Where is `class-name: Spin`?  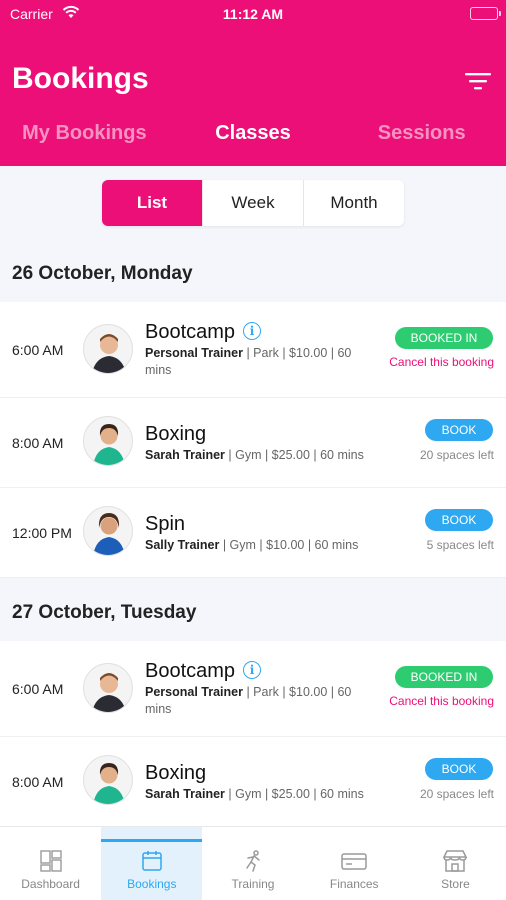
class-name: Spin is located at coordinates (165, 524).